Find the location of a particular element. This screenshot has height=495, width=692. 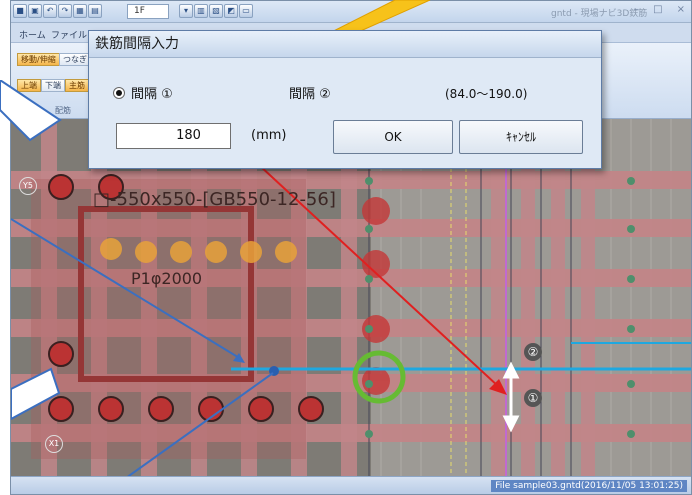

spacing-value-input: 180 is located at coordinates (173, 136).